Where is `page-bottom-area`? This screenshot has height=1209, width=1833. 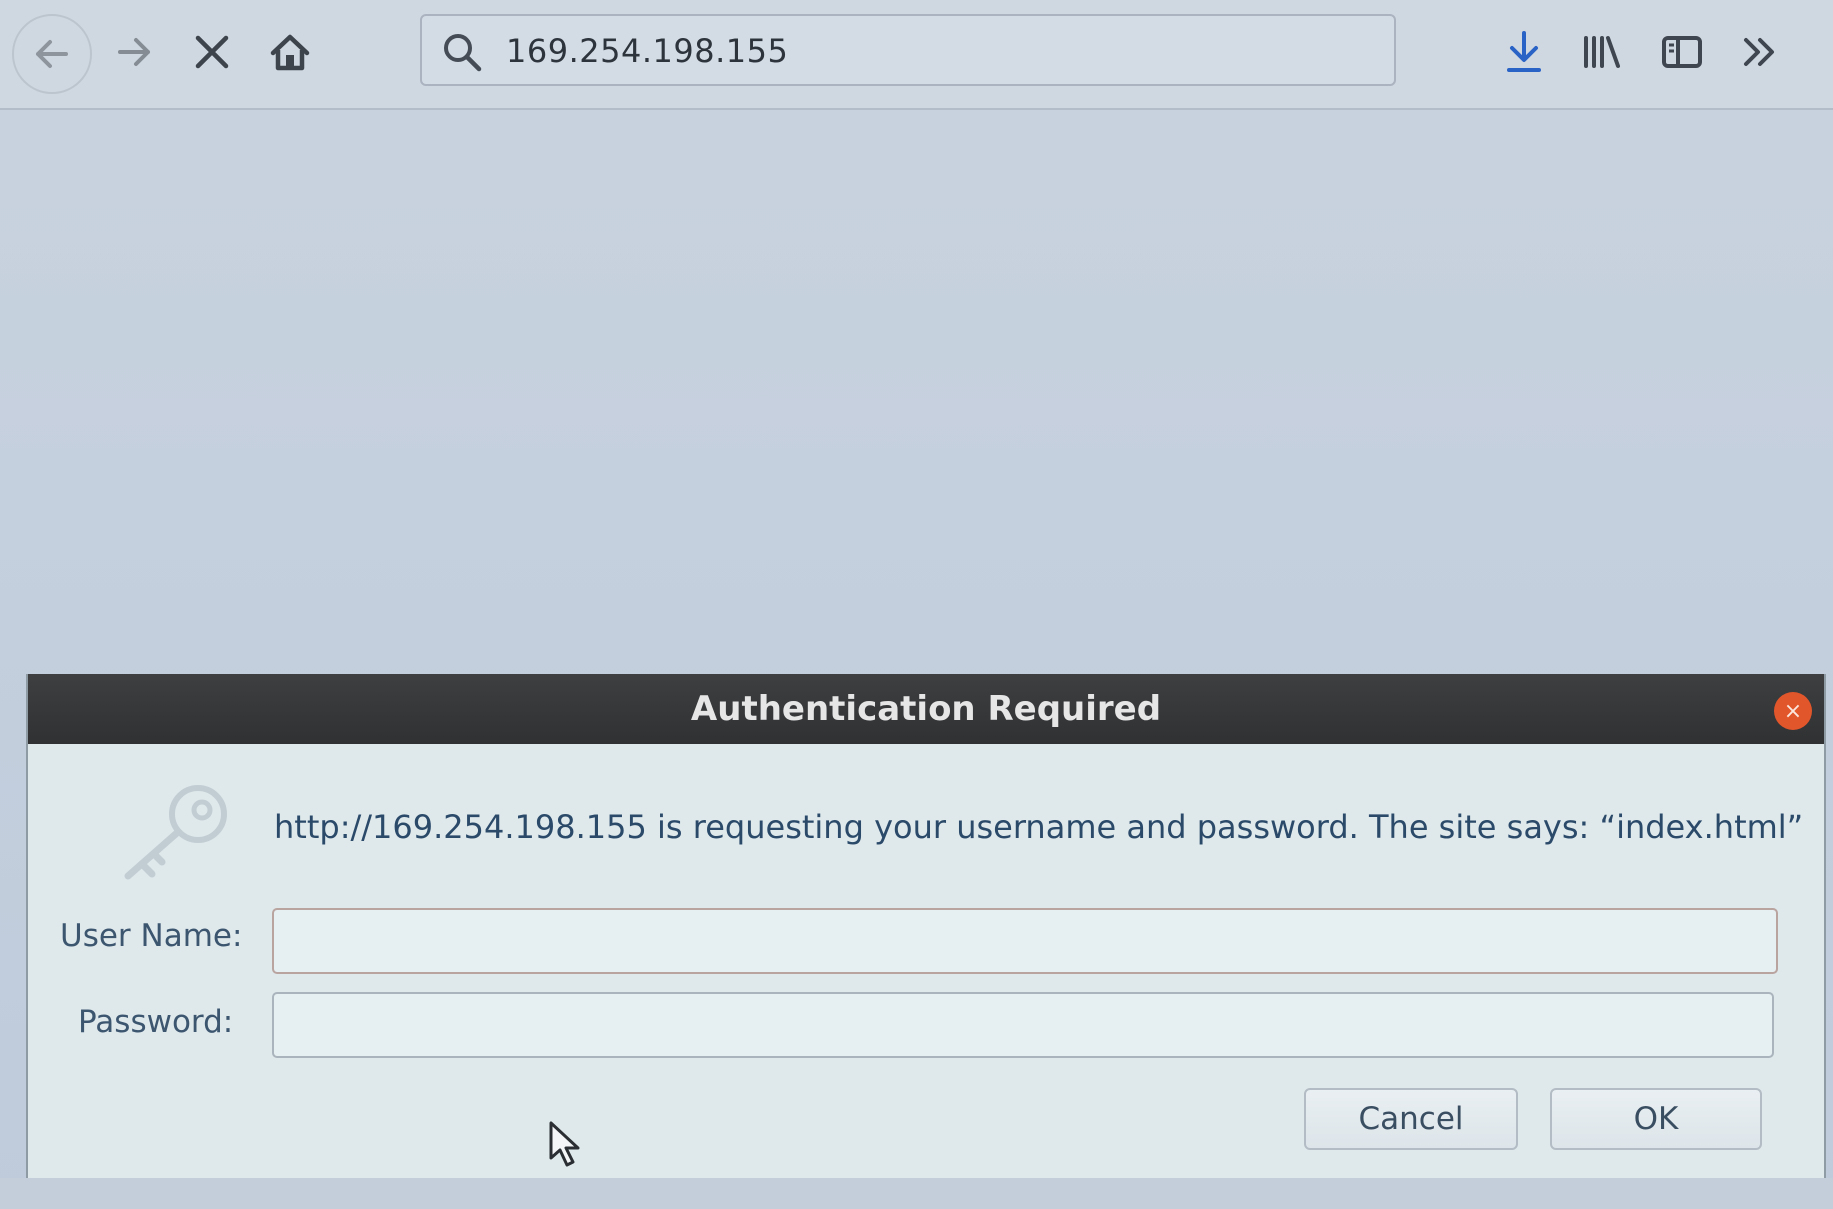
page-bottom-area is located at coordinates (916, 1193).